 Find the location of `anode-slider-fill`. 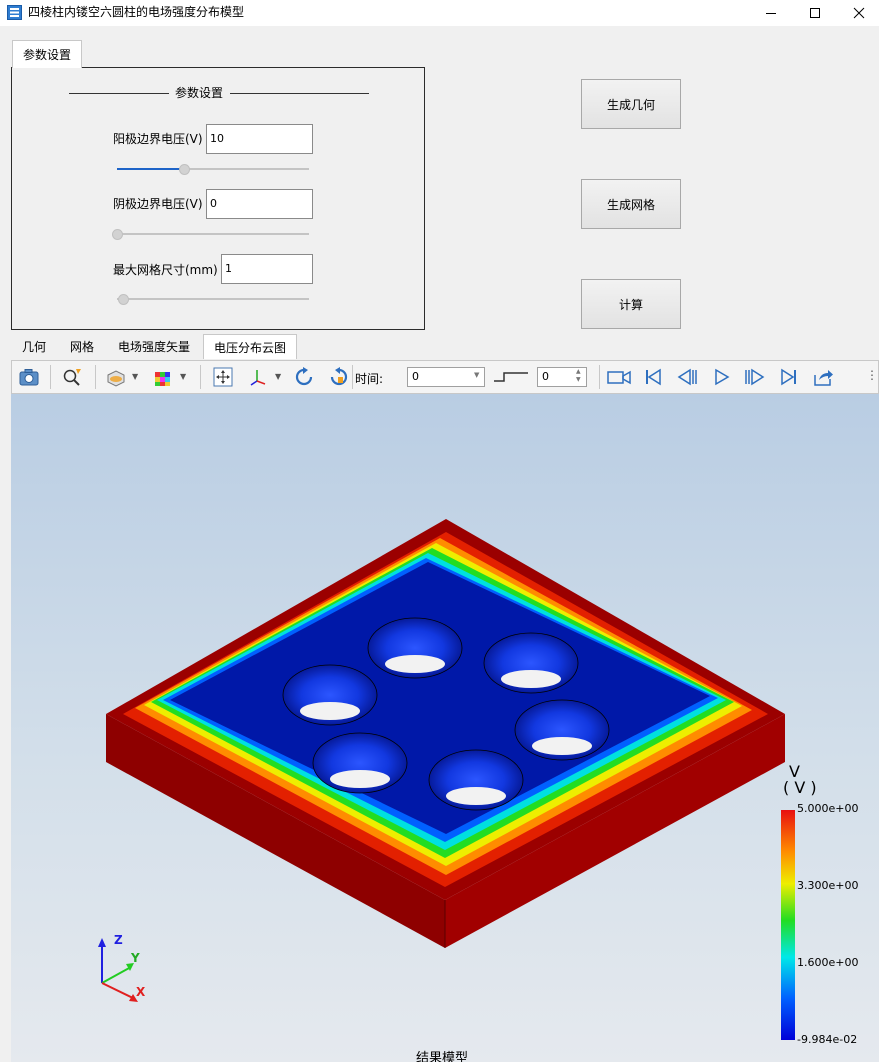

anode-slider-fill is located at coordinates (151, 169).